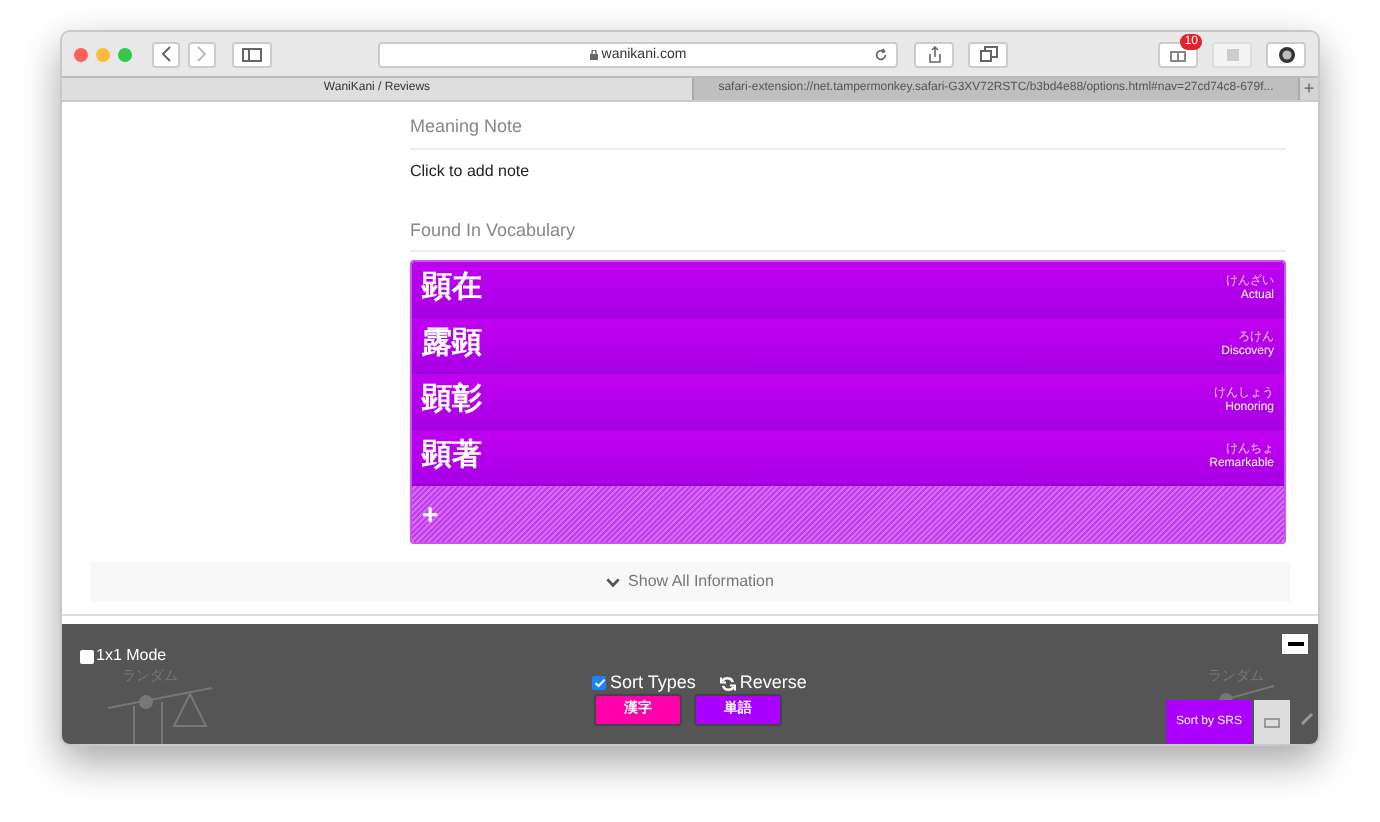 This screenshot has width=1380, height=822. Describe the element at coordinates (881, 54) in the screenshot. I see `reload-icon` at that location.